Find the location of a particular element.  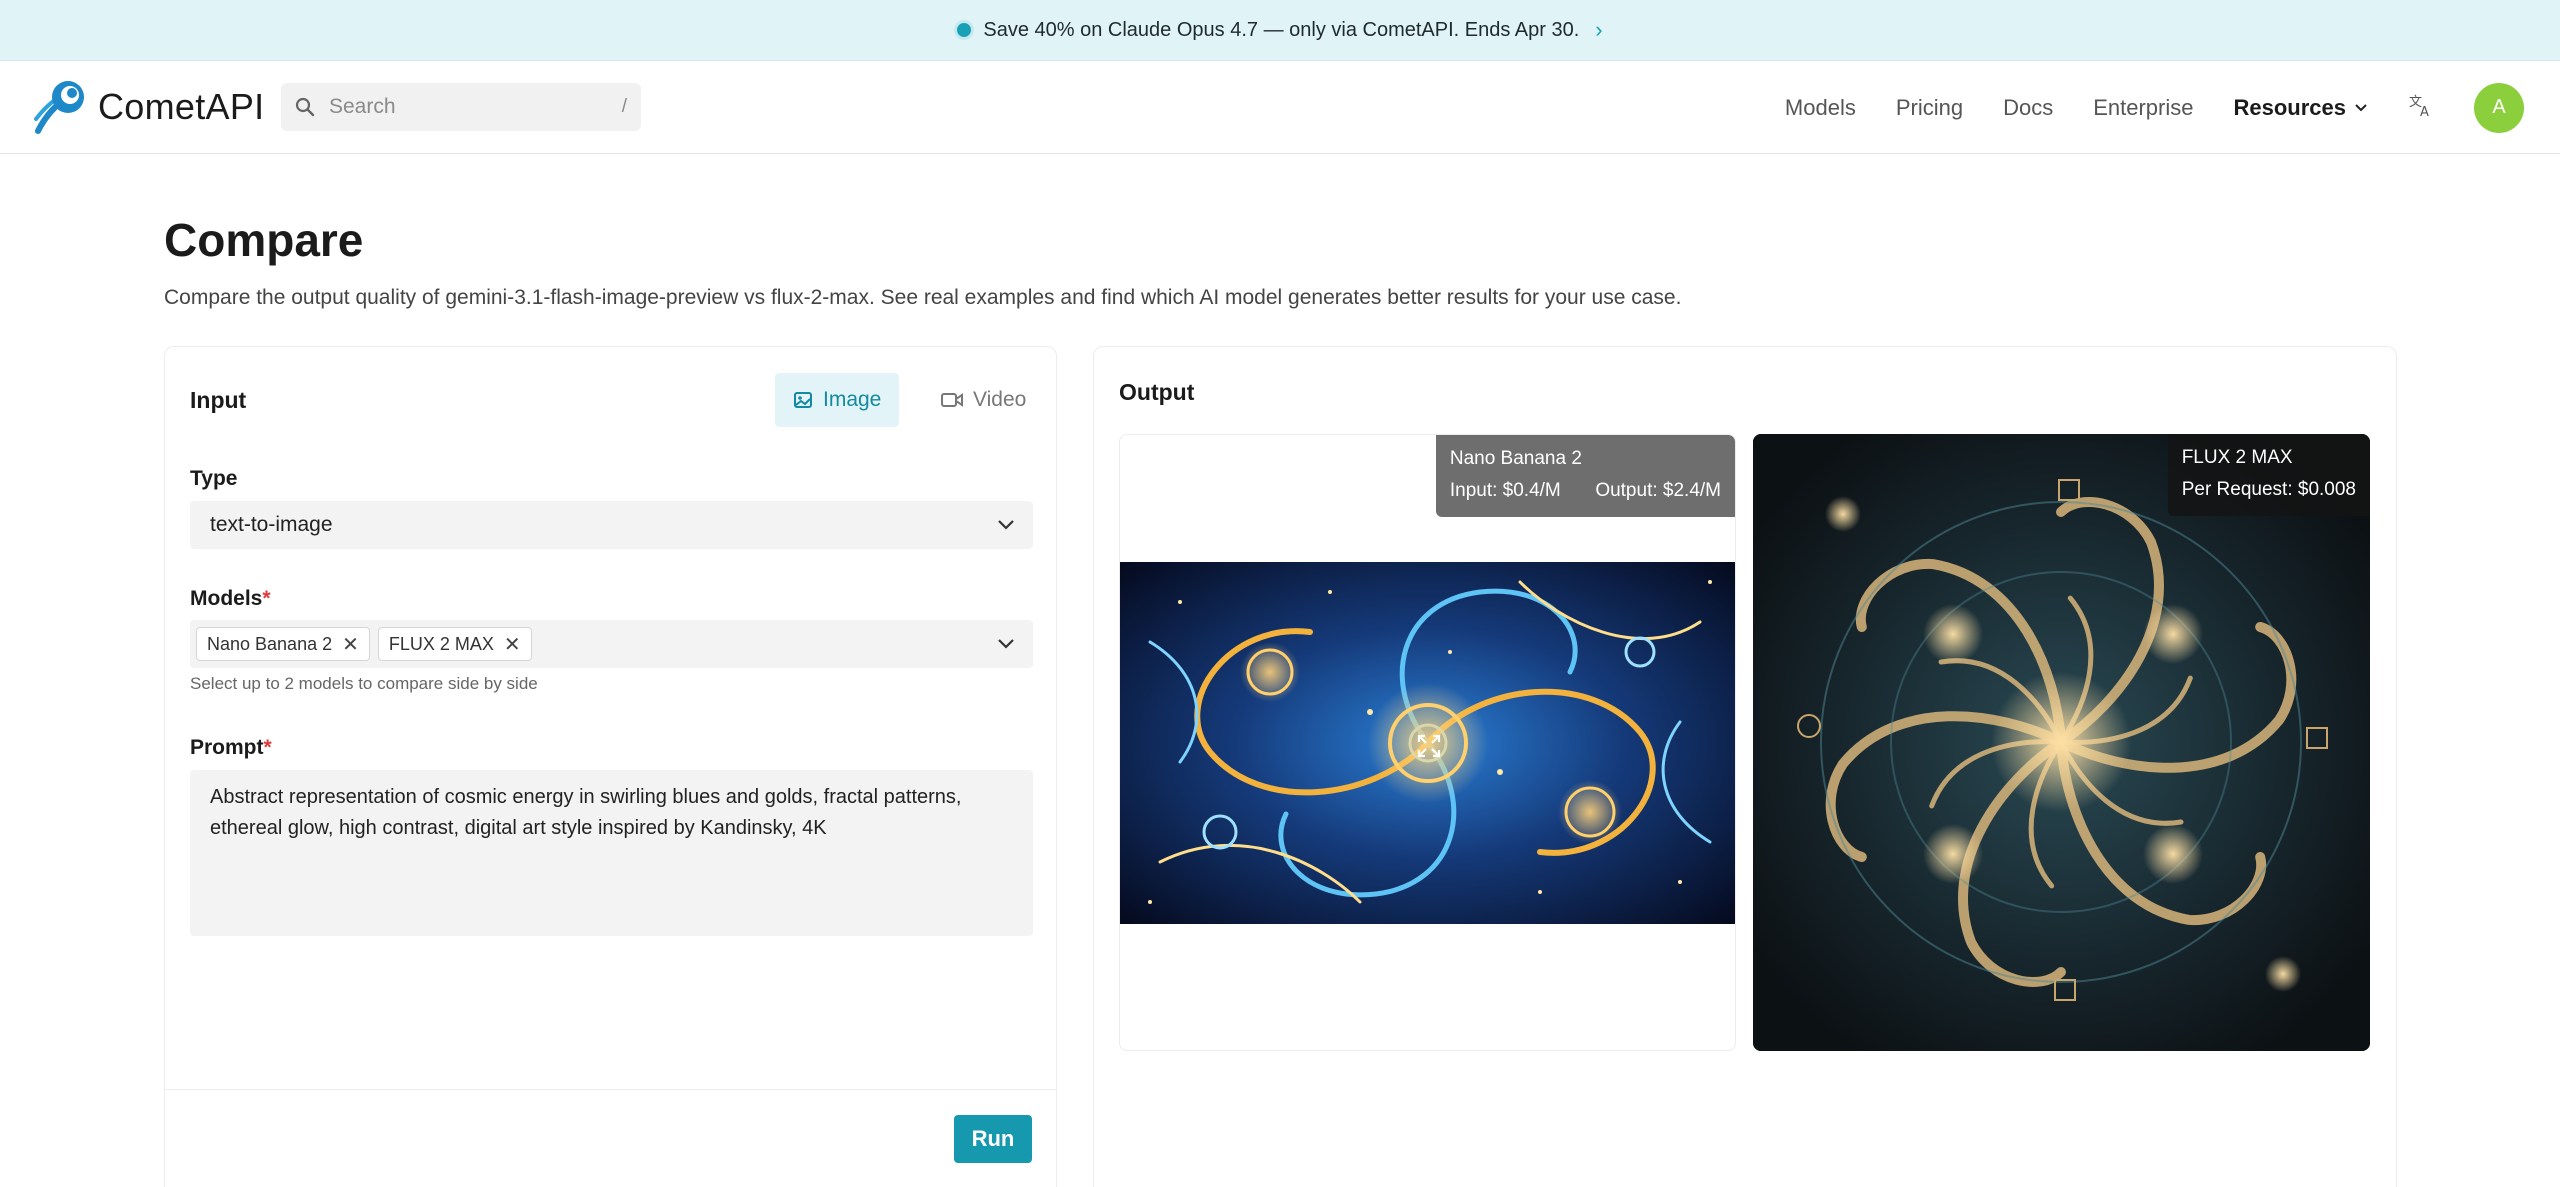

brand-name: CometAPI is located at coordinates (181, 106).